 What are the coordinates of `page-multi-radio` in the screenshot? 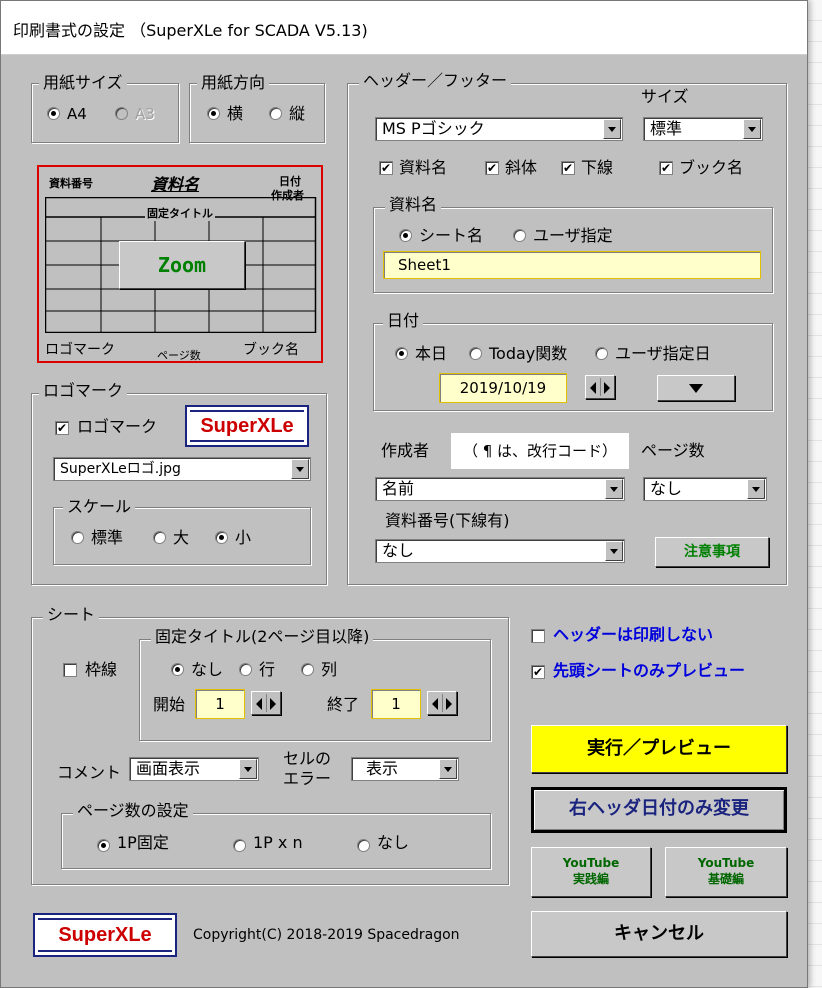 It's located at (239, 845).